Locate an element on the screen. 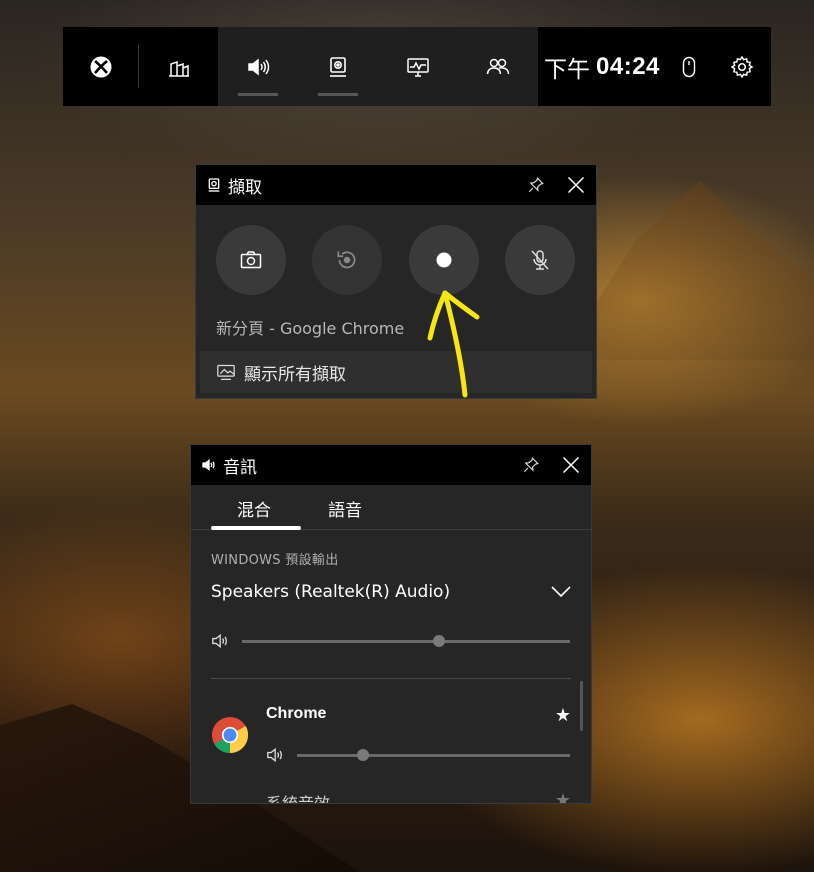 Image resolution: width=814 pixels, height=872 pixels. capture-widget-title: 擷取 is located at coordinates (245, 187).